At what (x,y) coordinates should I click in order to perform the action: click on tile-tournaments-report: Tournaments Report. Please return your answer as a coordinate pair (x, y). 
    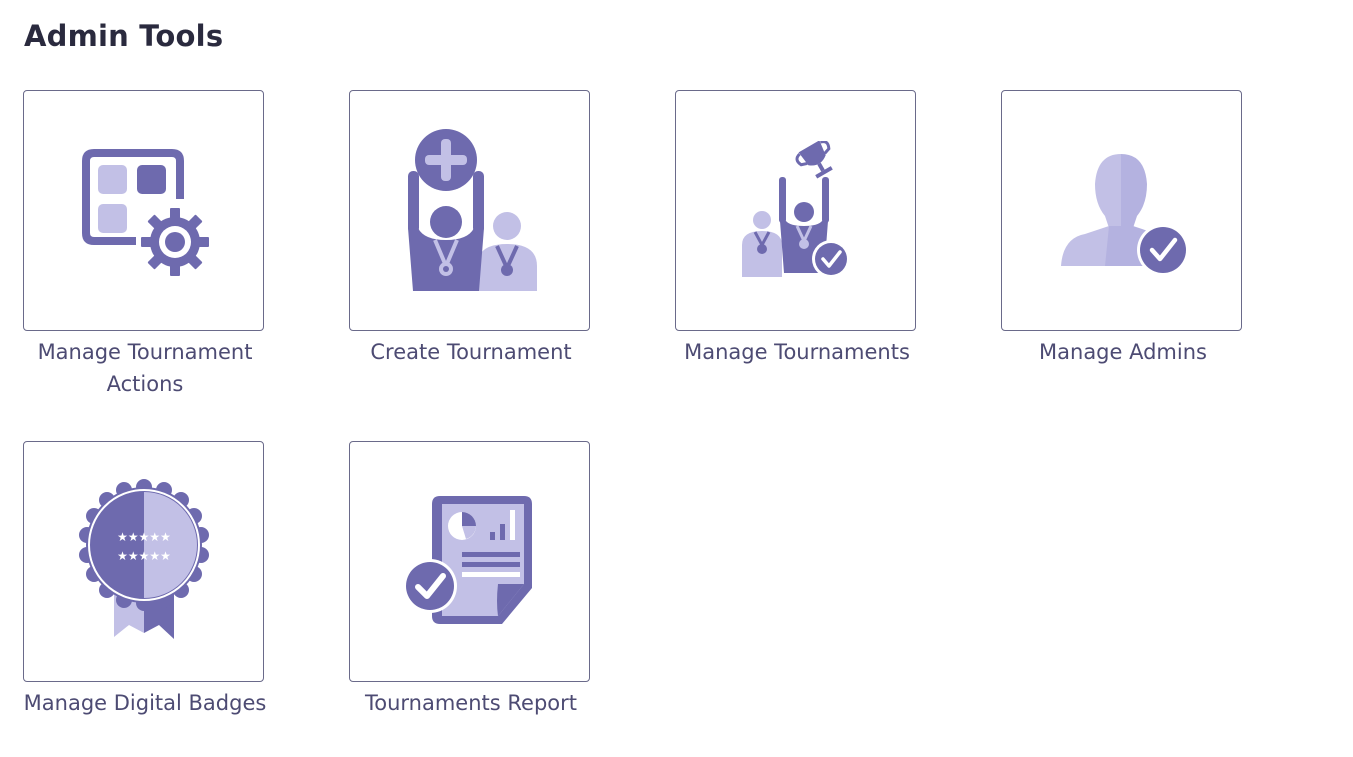
    Looking at the image, I should click on (471, 580).